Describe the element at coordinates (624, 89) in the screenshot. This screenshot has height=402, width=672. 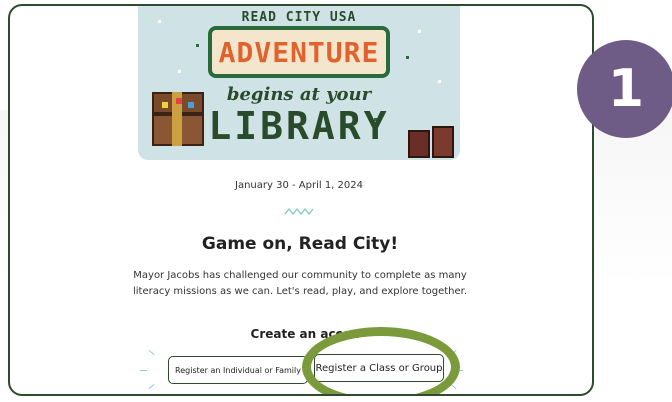
I see `step-number-badge: 1` at that location.